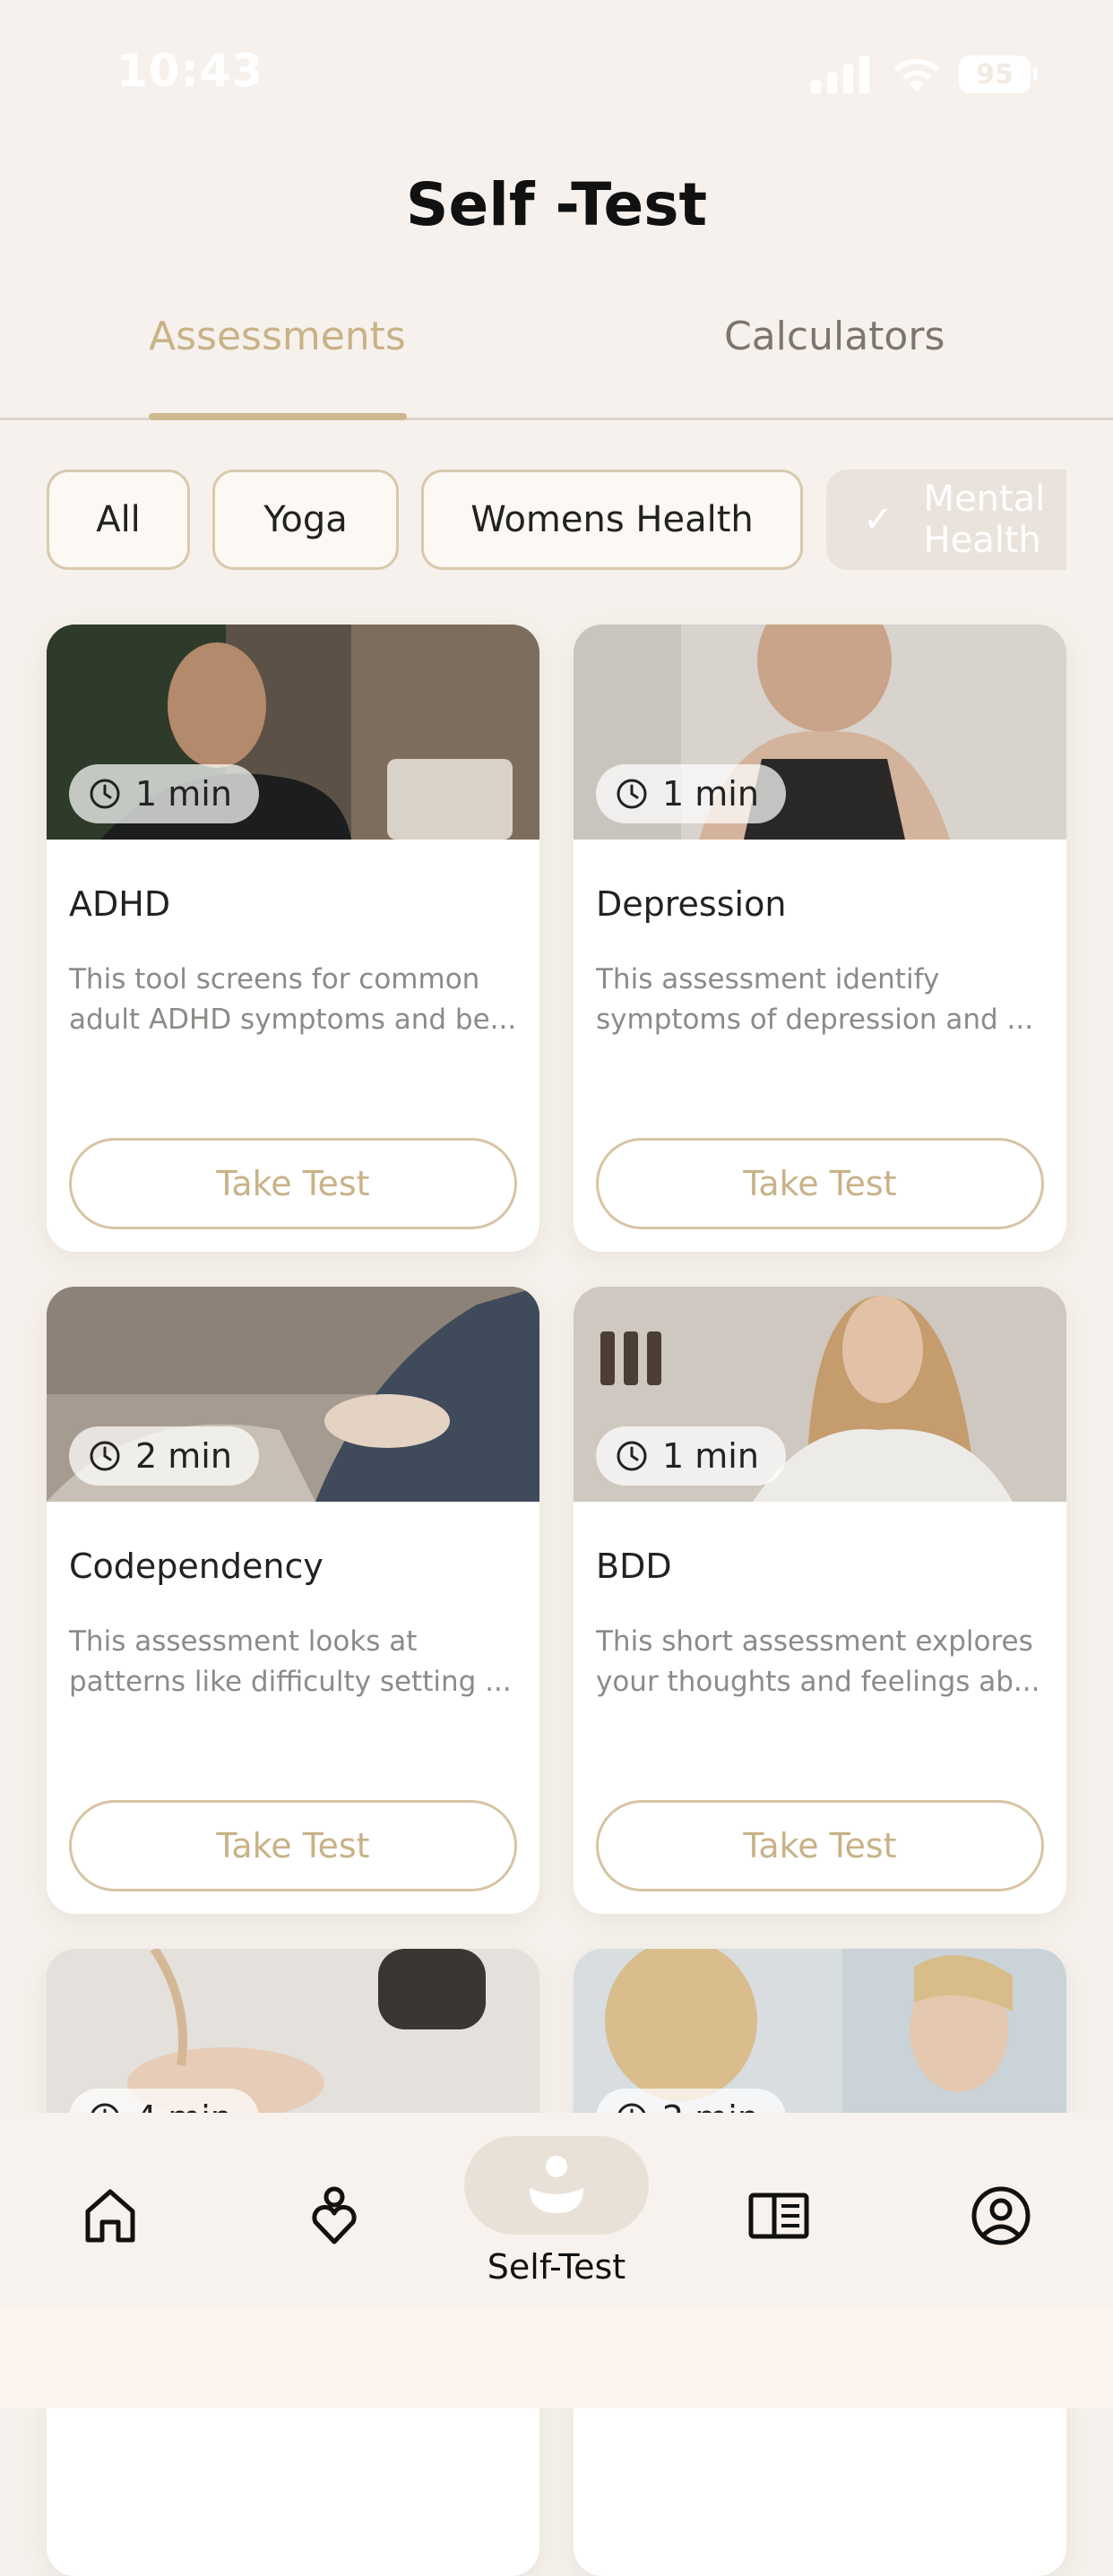 The width and height of the screenshot is (1113, 2576). Describe the element at coordinates (120, 904) in the screenshot. I see `card-title: ADHD` at that location.